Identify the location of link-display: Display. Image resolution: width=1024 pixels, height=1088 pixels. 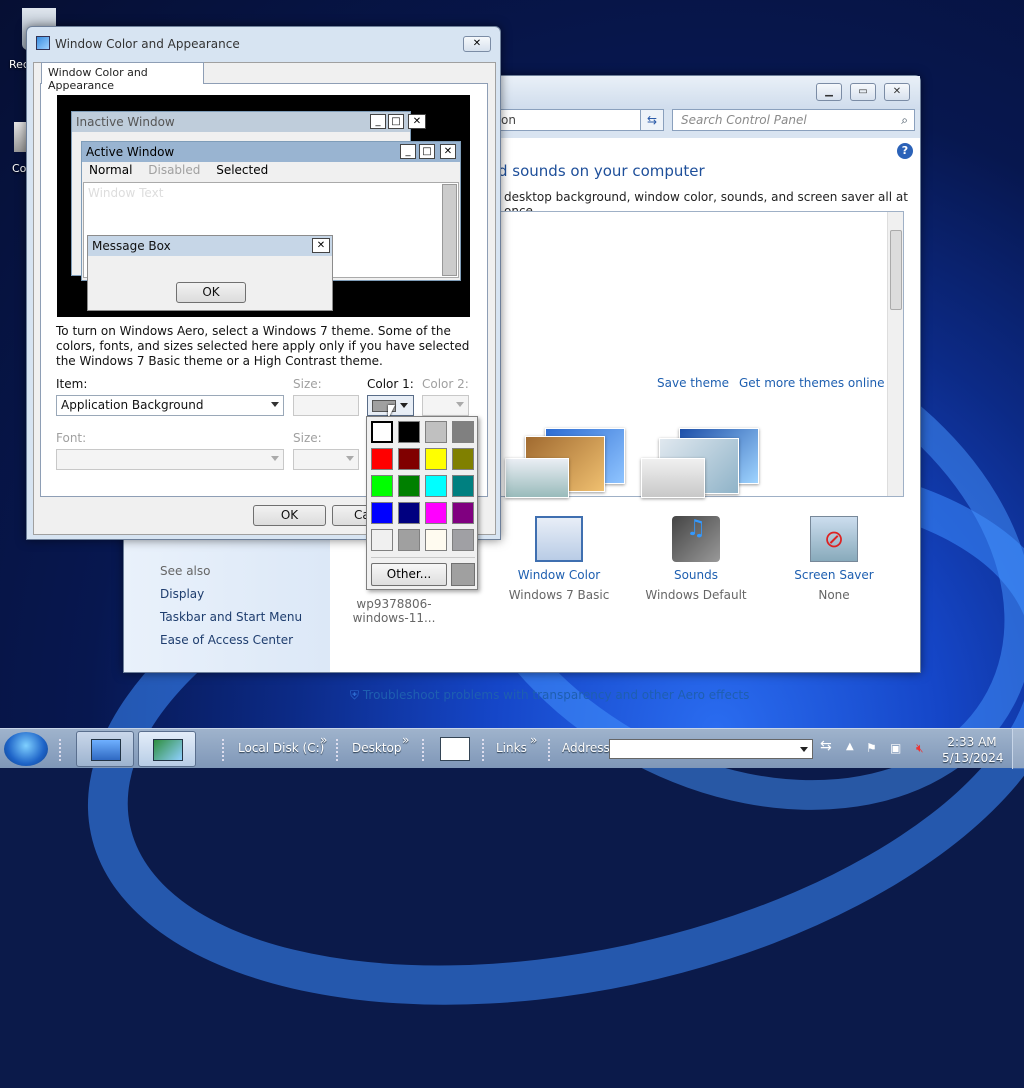
(182, 594).